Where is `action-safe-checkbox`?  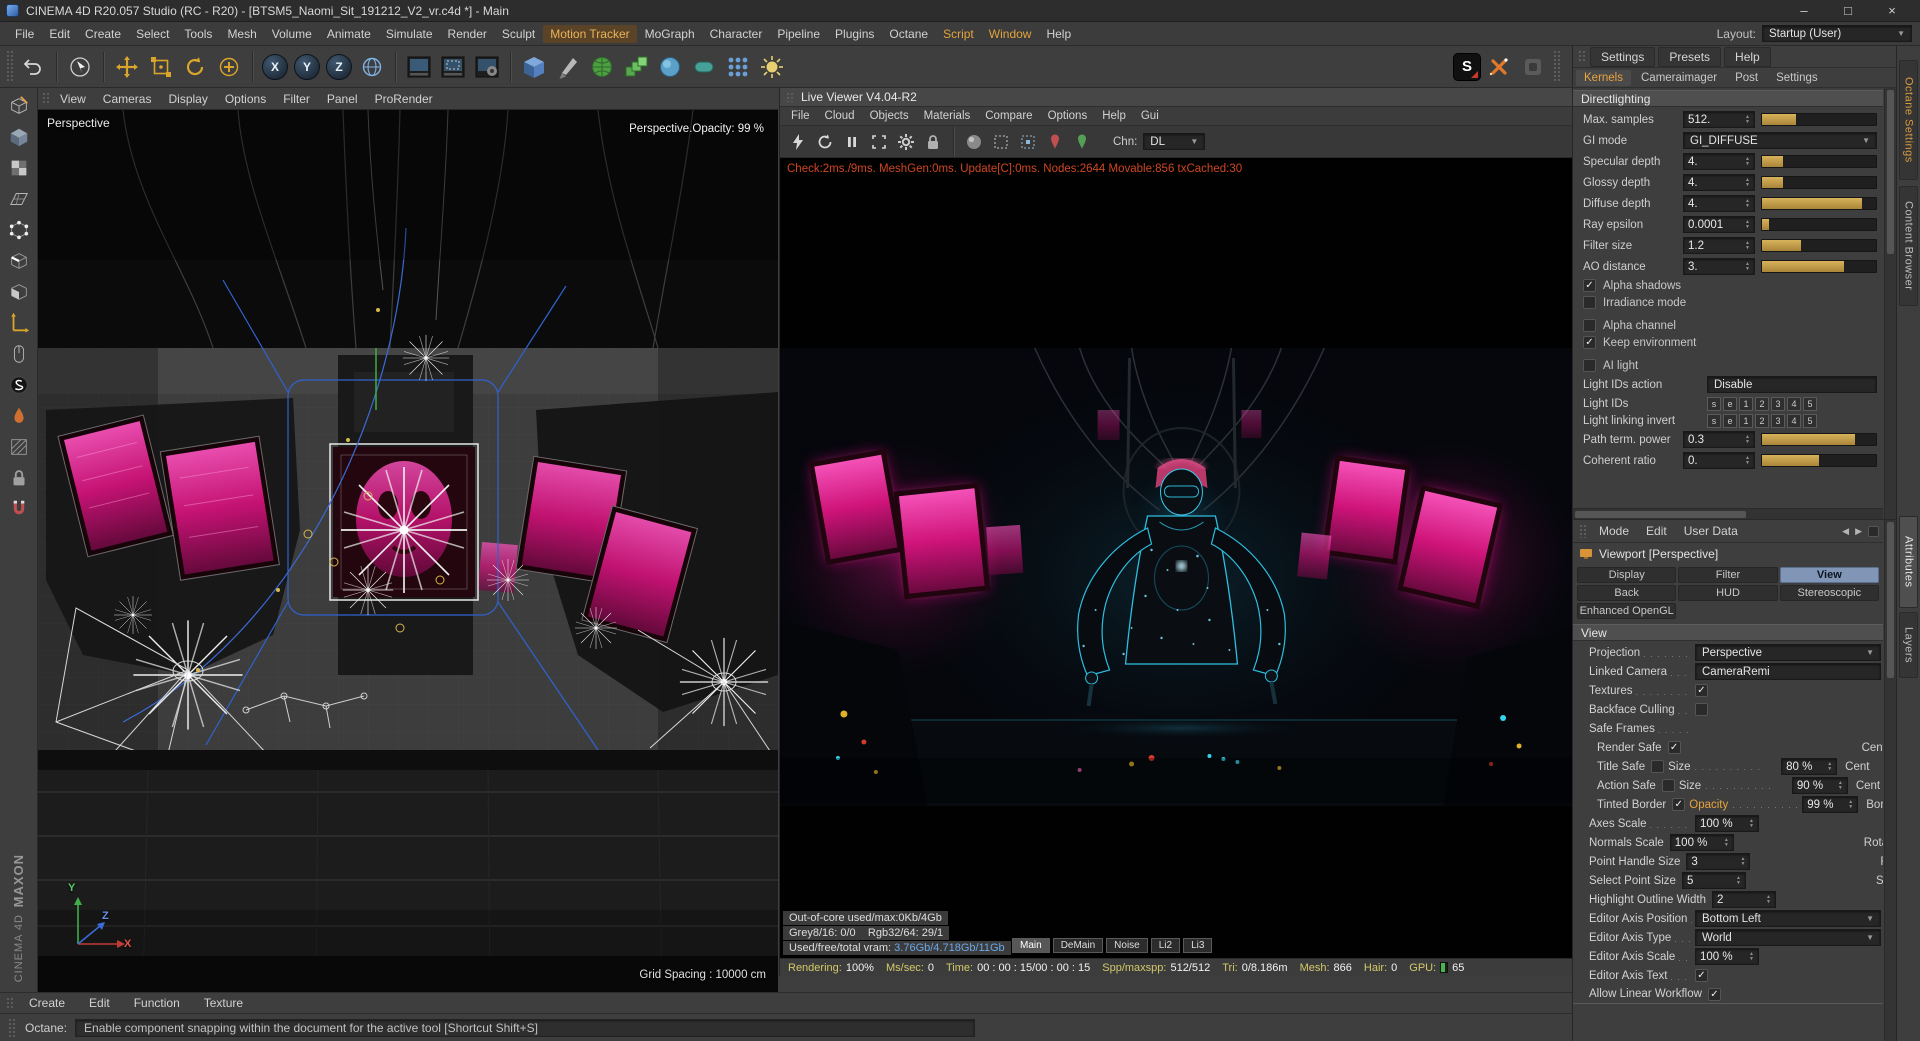
action-safe-checkbox is located at coordinates (1668, 785).